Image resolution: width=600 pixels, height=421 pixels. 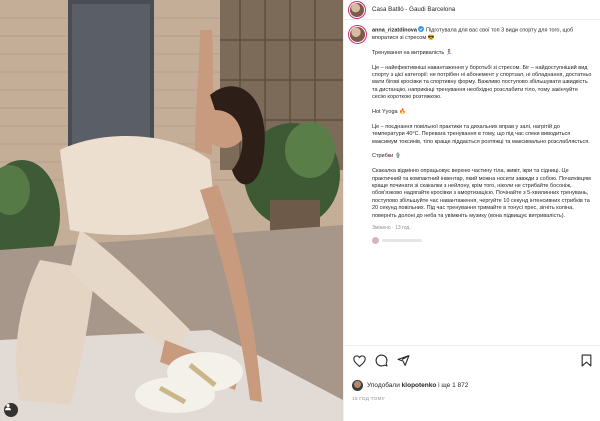 What do you see at coordinates (403, 361) in the screenshot?
I see `share-icon` at bounding box center [403, 361].